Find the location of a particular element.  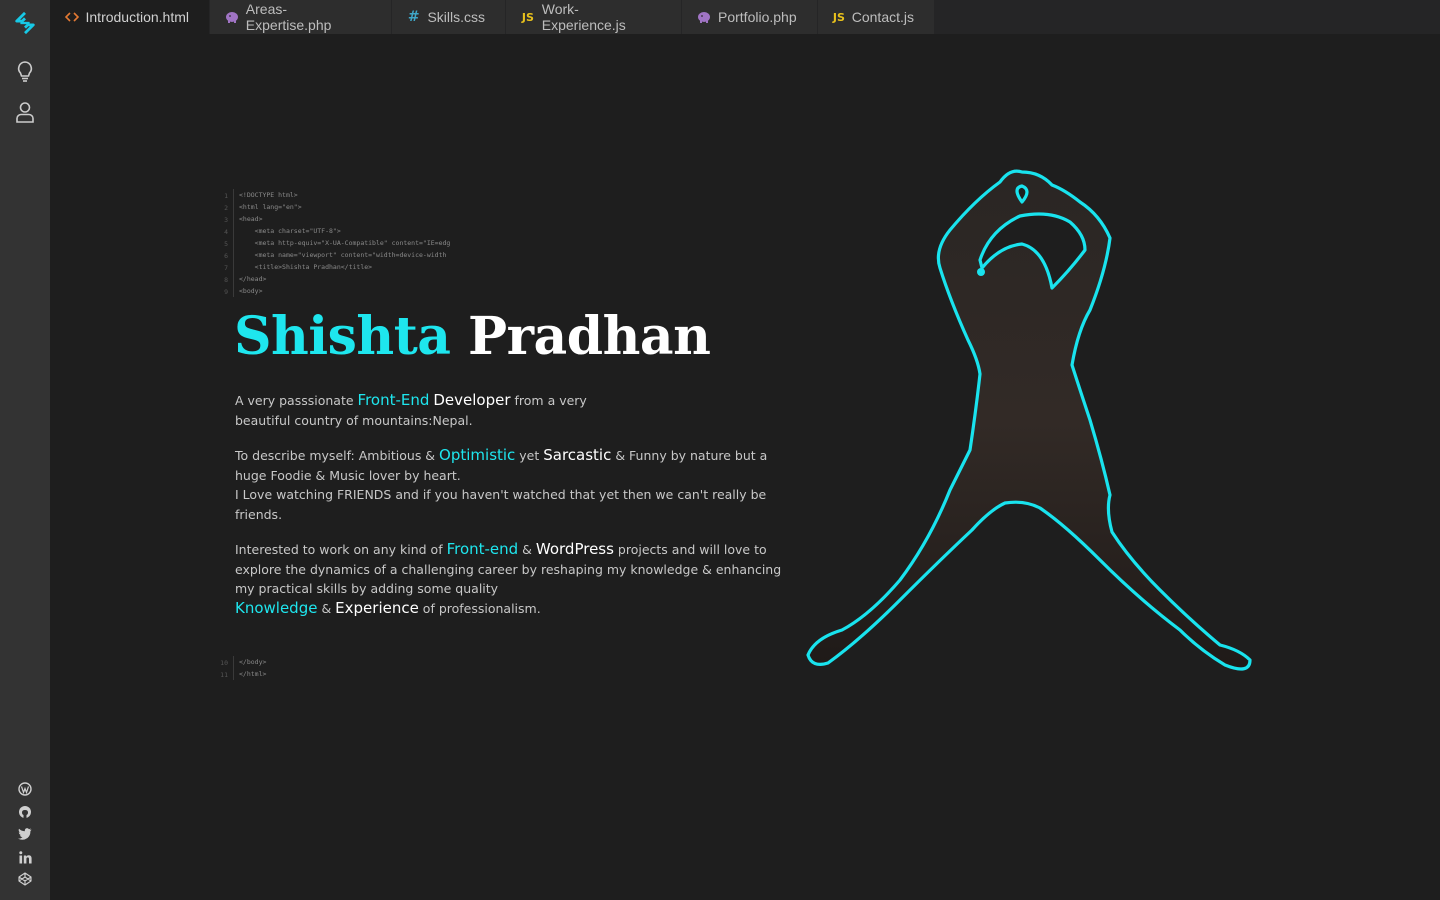

logo-icon is located at coordinates (25, 23).